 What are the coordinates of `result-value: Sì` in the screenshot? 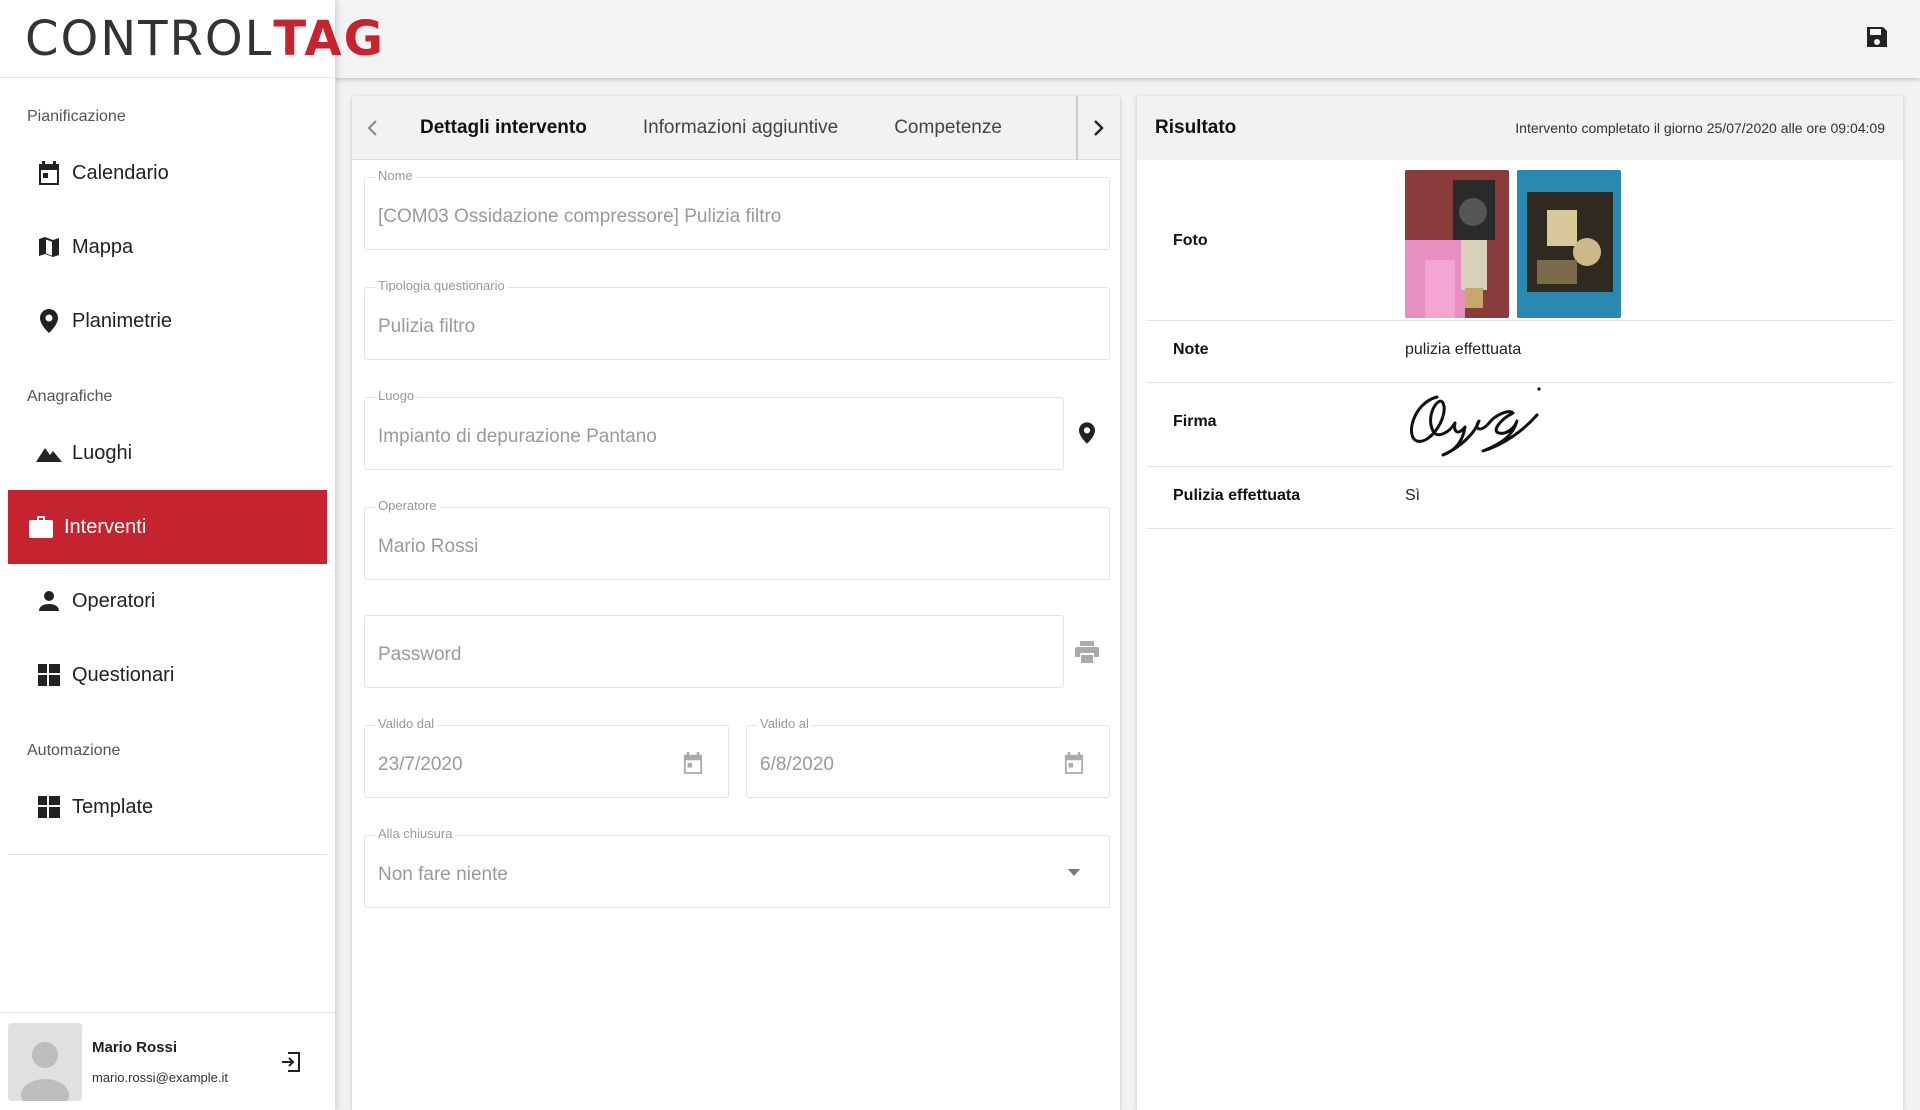 It's located at (1413, 495).